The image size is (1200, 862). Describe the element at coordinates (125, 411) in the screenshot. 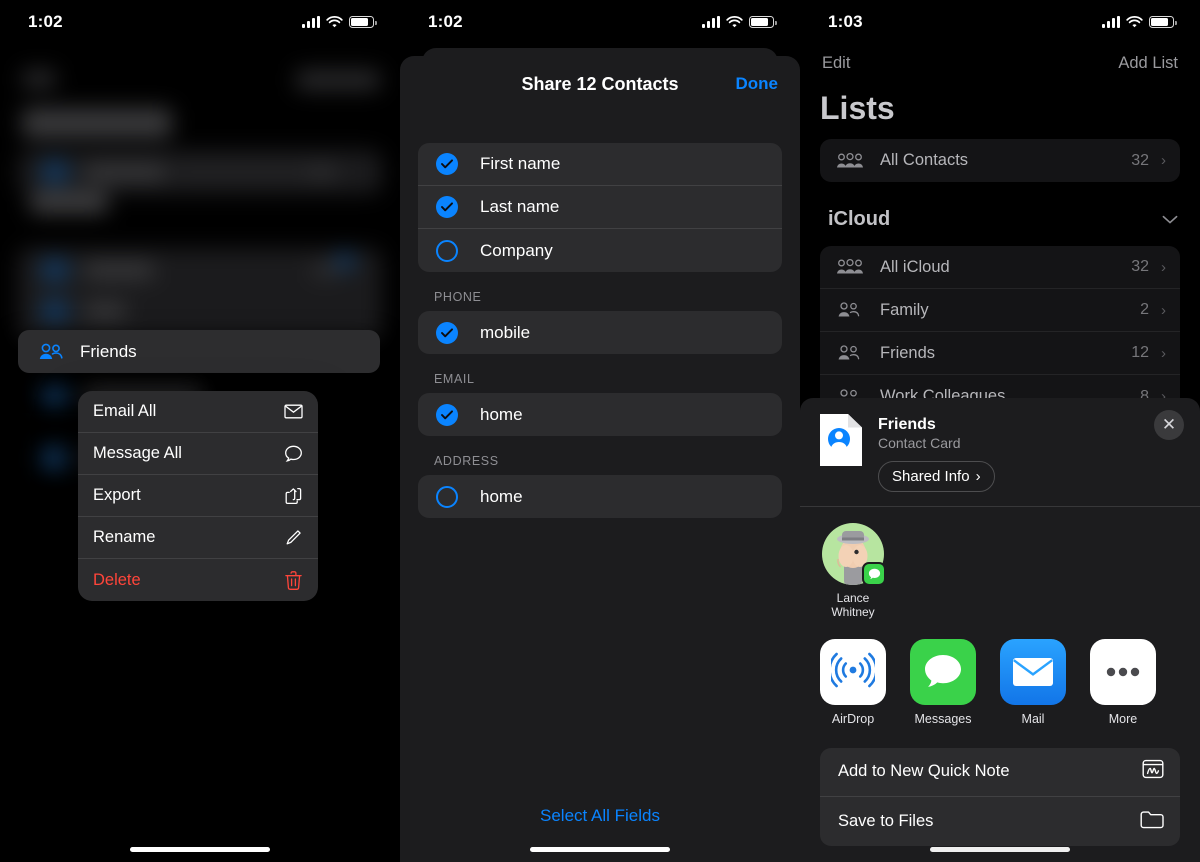

I see `context-menu-label: Email All` at that location.